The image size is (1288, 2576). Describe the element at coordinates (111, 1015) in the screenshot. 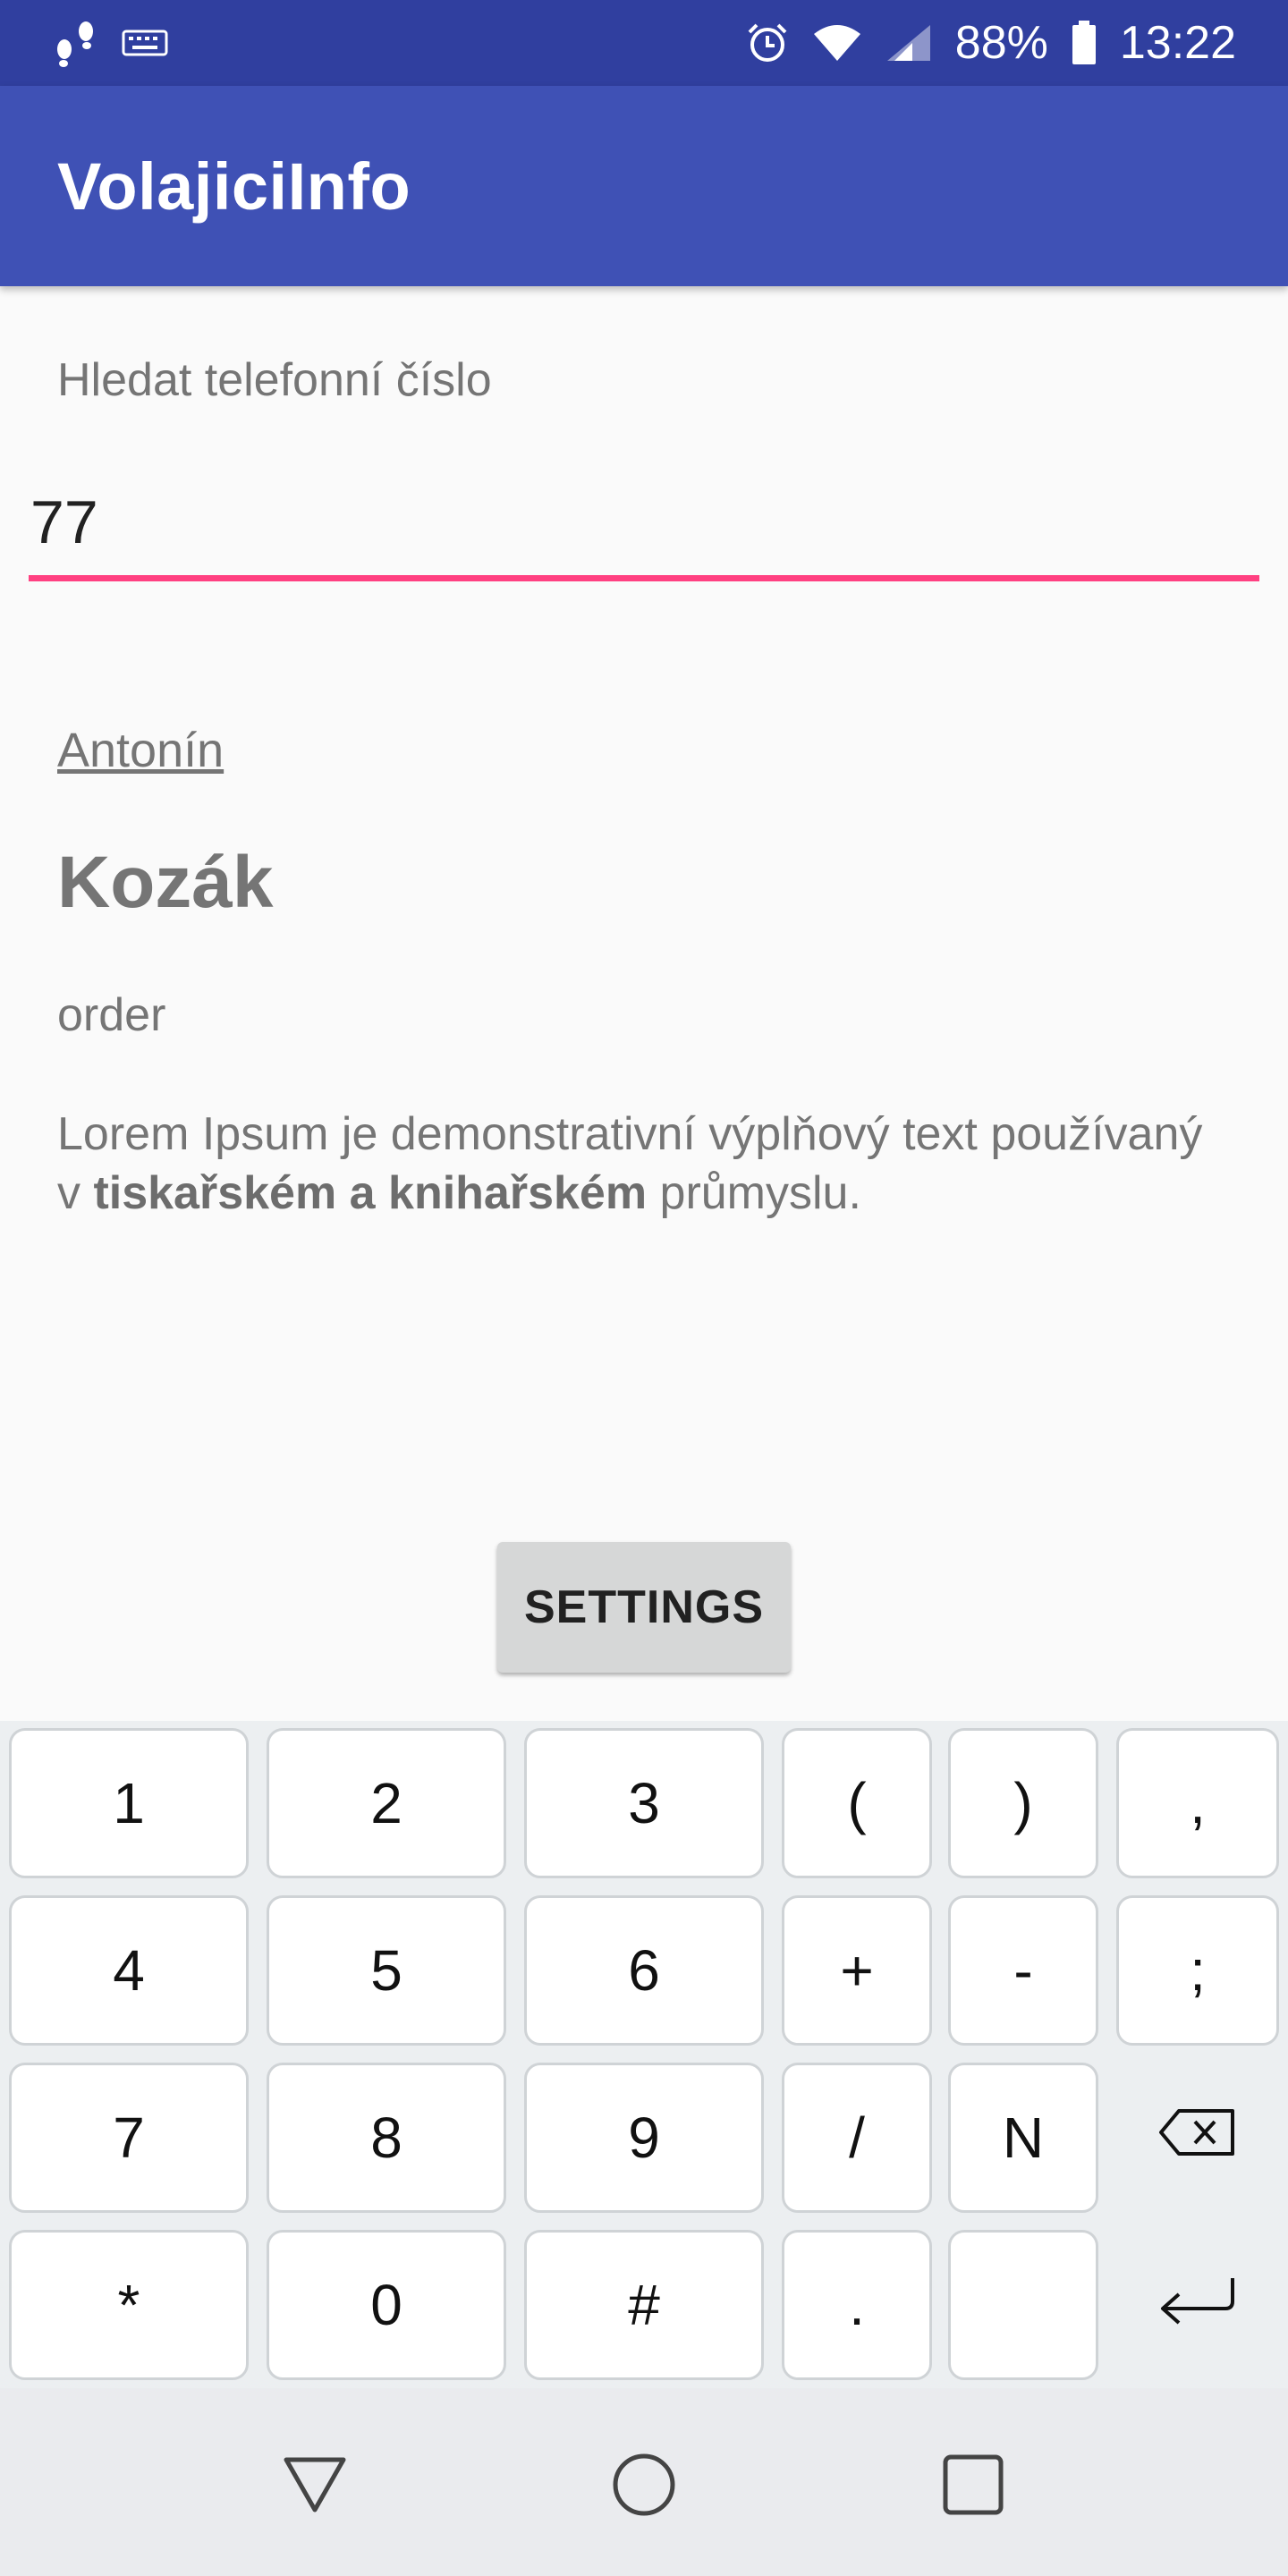

I see `contact-order: order` at that location.